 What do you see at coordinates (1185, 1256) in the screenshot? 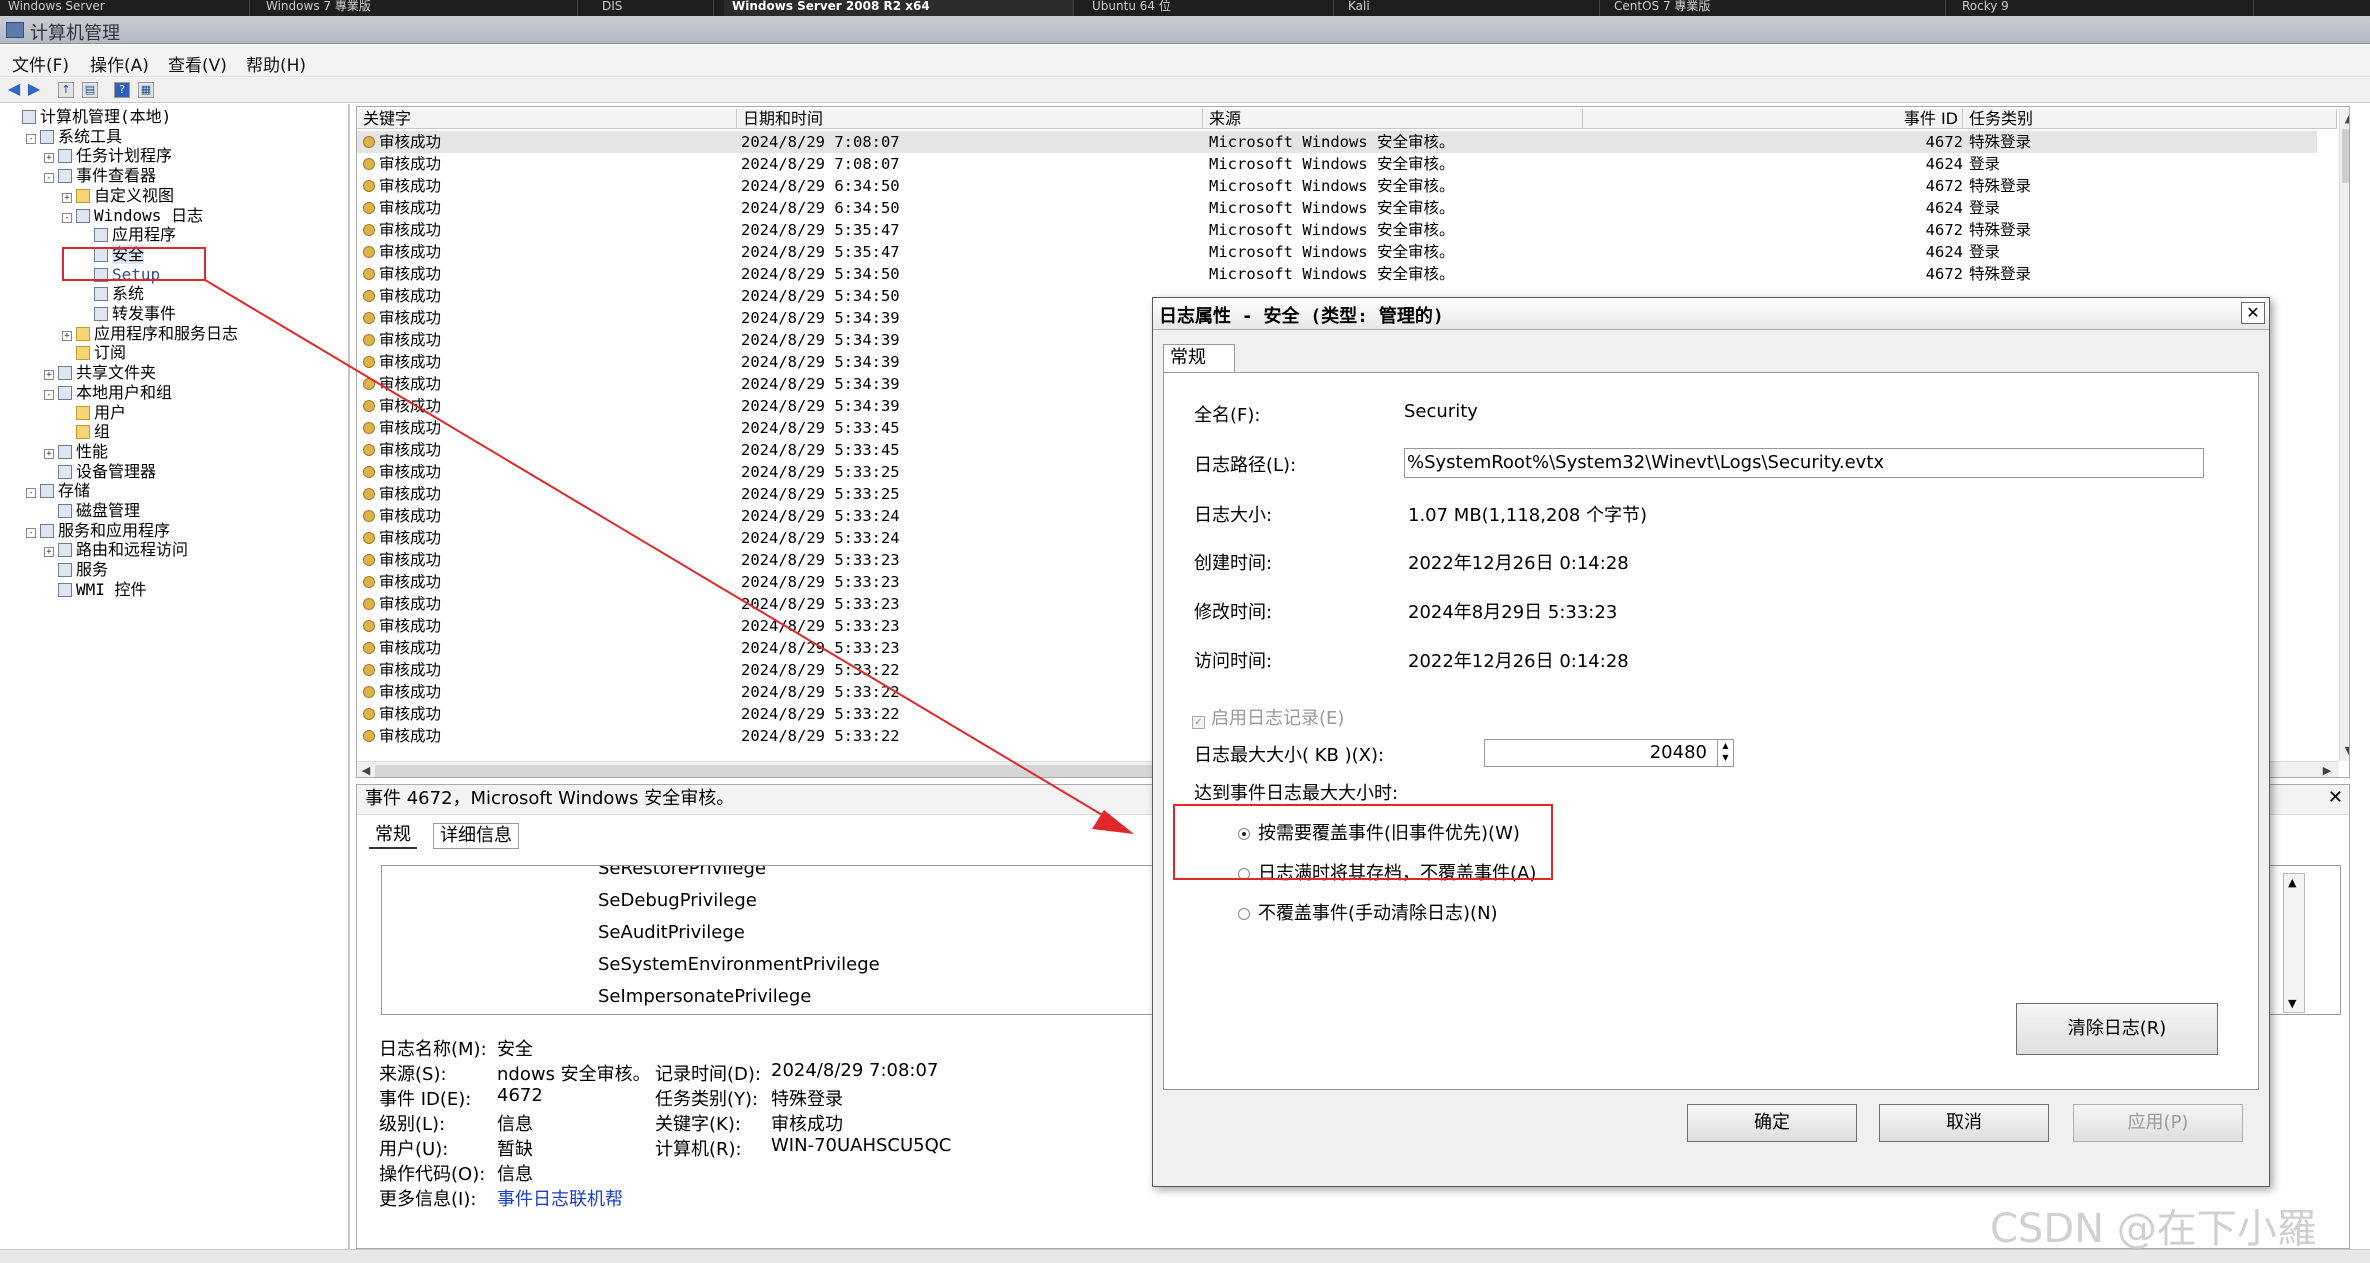
I see `status-bar` at bounding box center [1185, 1256].